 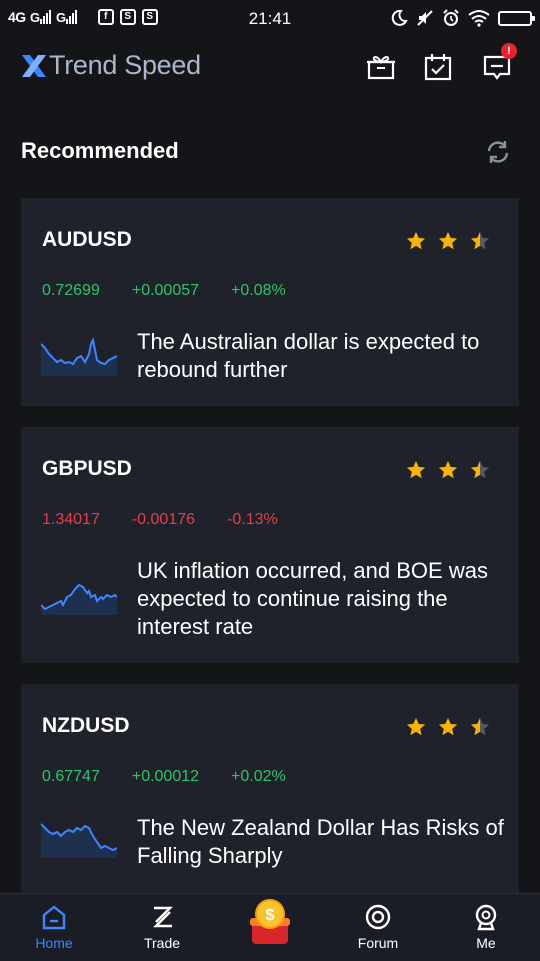 I want to click on mute-icon, so click(x=425, y=18).